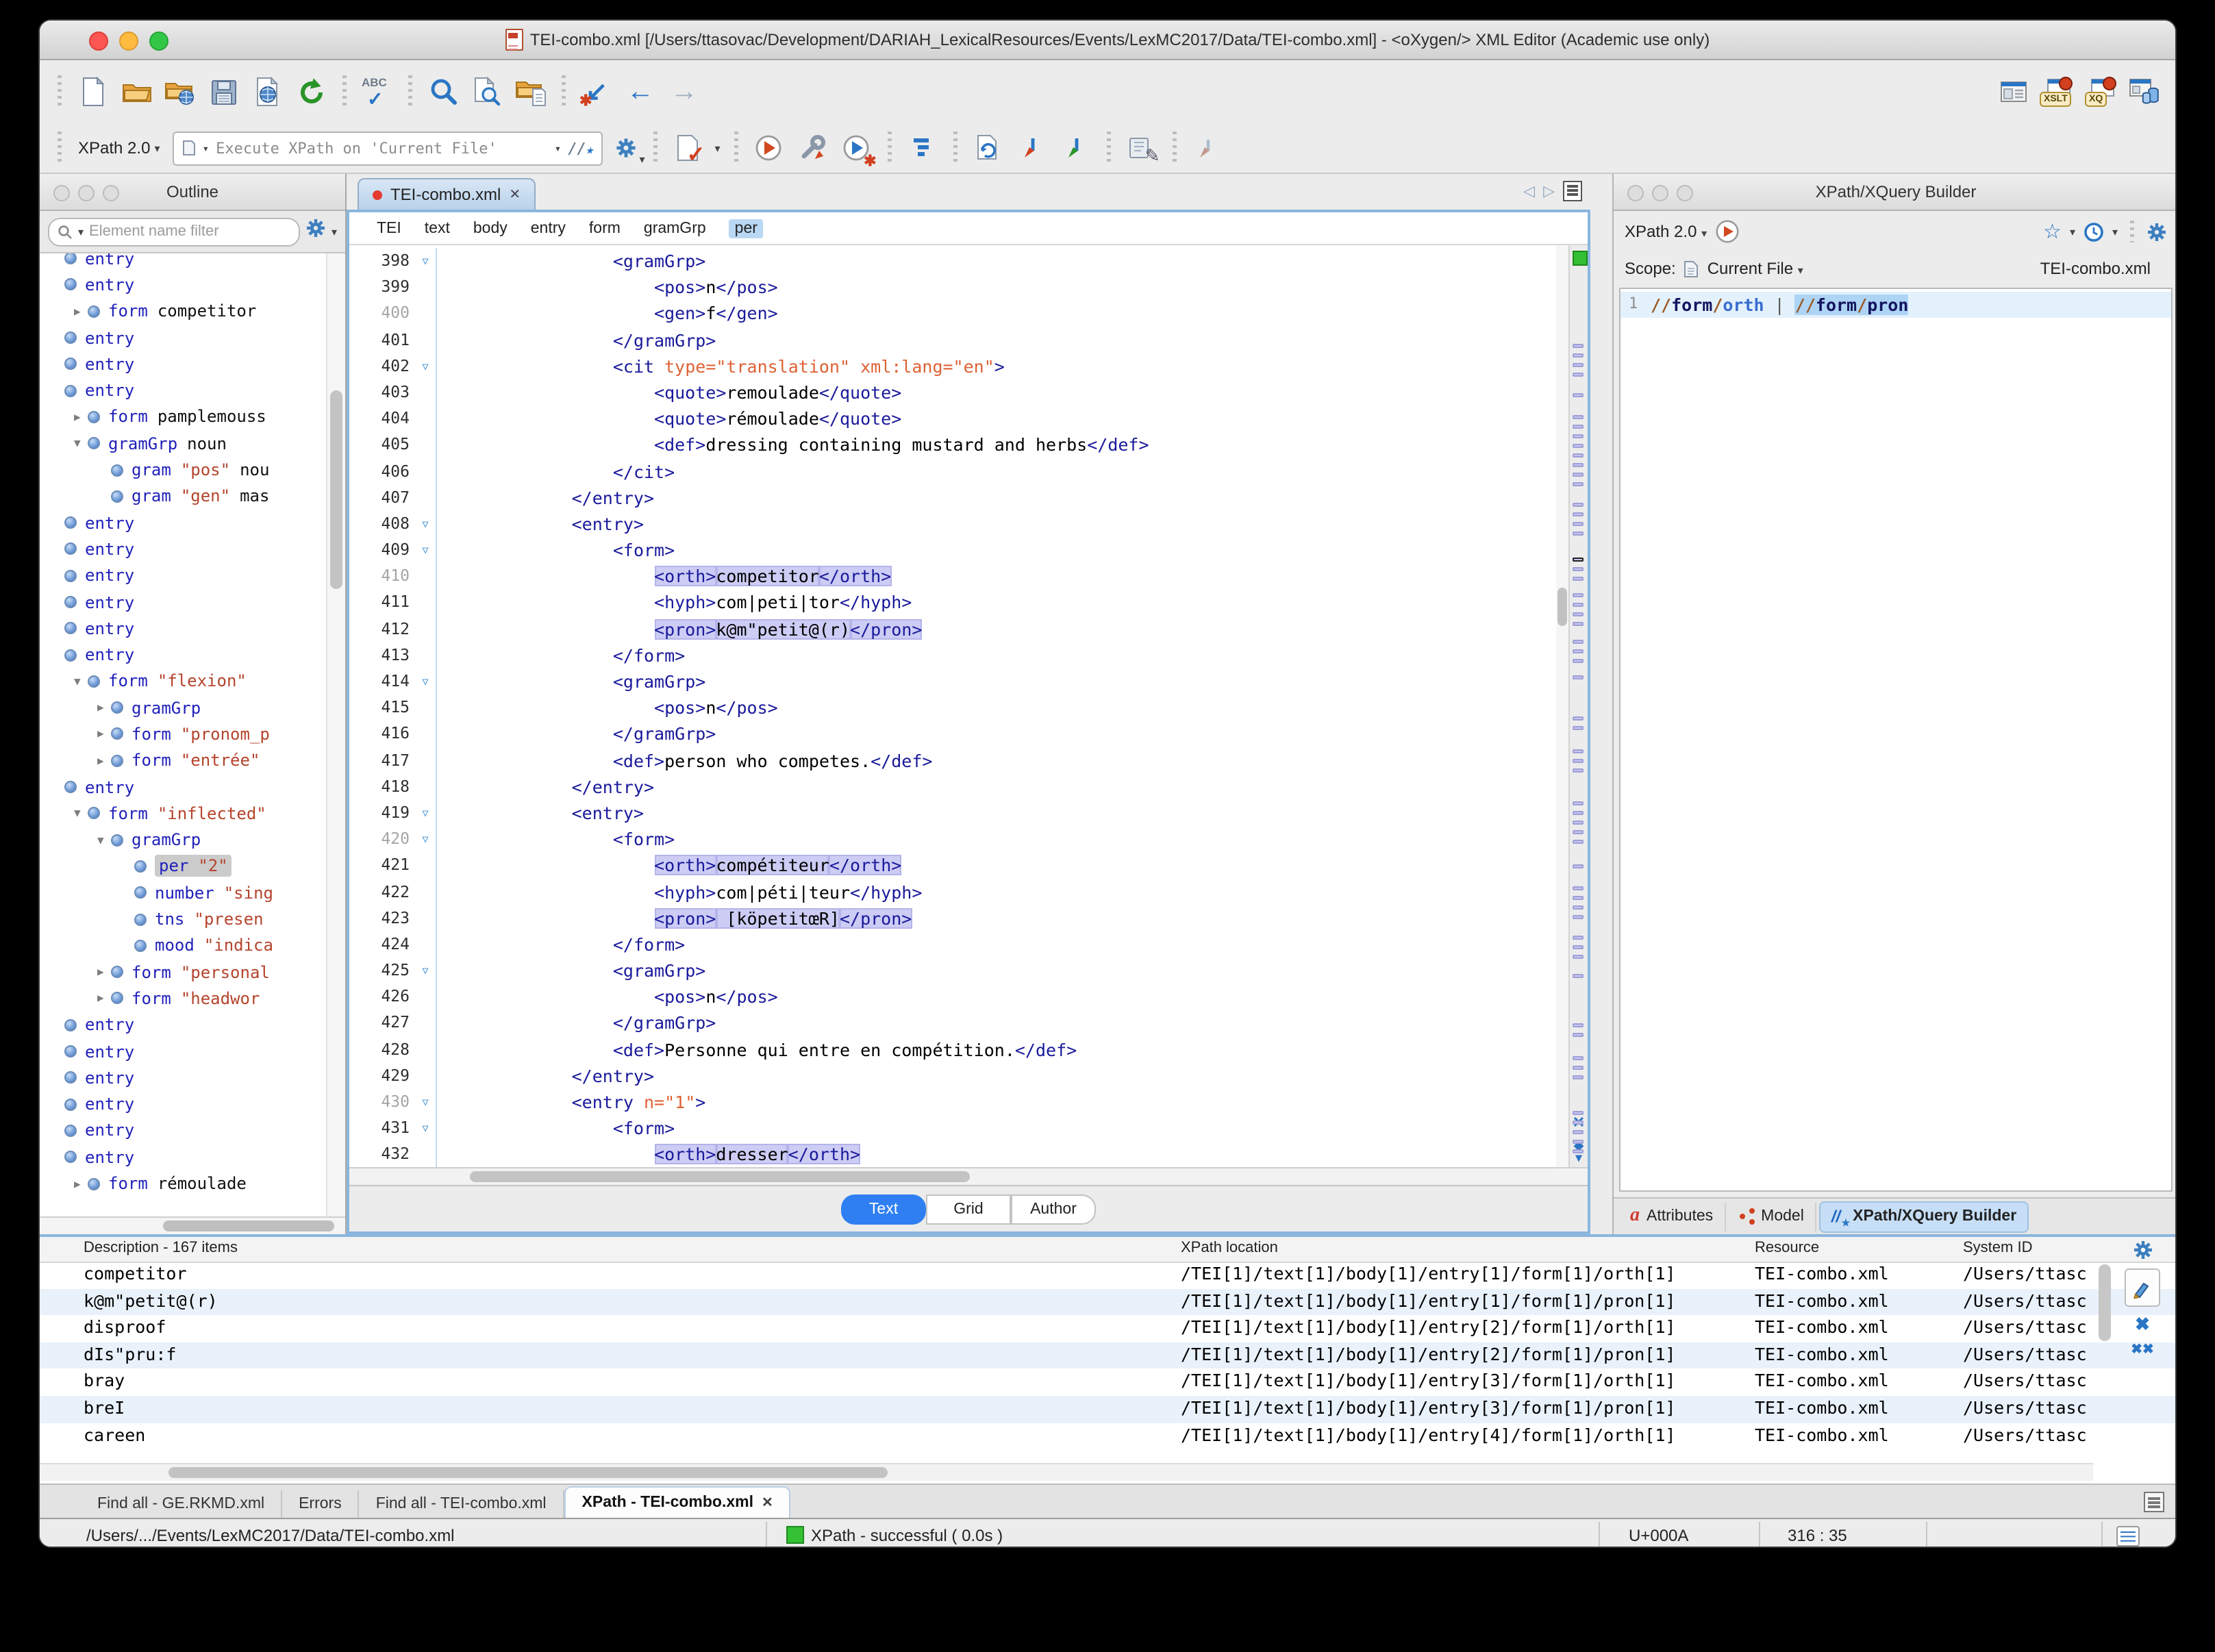 The image size is (2215, 1652). Describe the element at coordinates (183, 919) in the screenshot. I see `outline-item: tns "presen` at that location.